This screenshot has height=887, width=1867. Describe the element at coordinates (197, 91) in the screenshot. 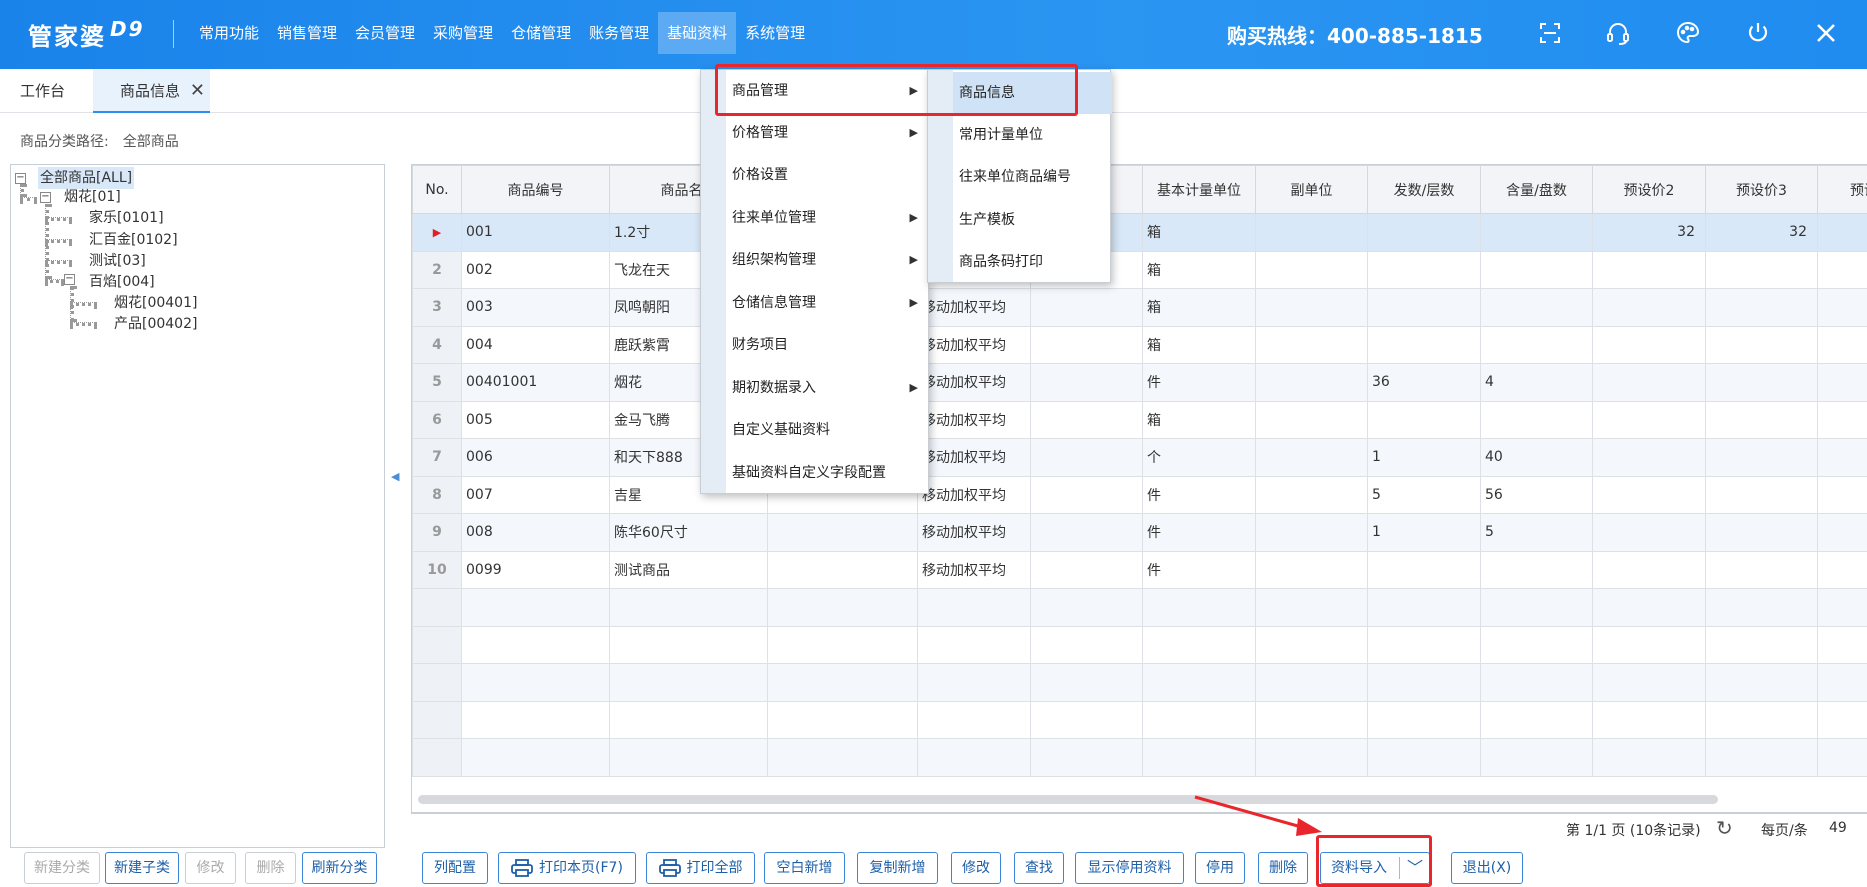

I see `tab-close-icon: ✕` at that location.